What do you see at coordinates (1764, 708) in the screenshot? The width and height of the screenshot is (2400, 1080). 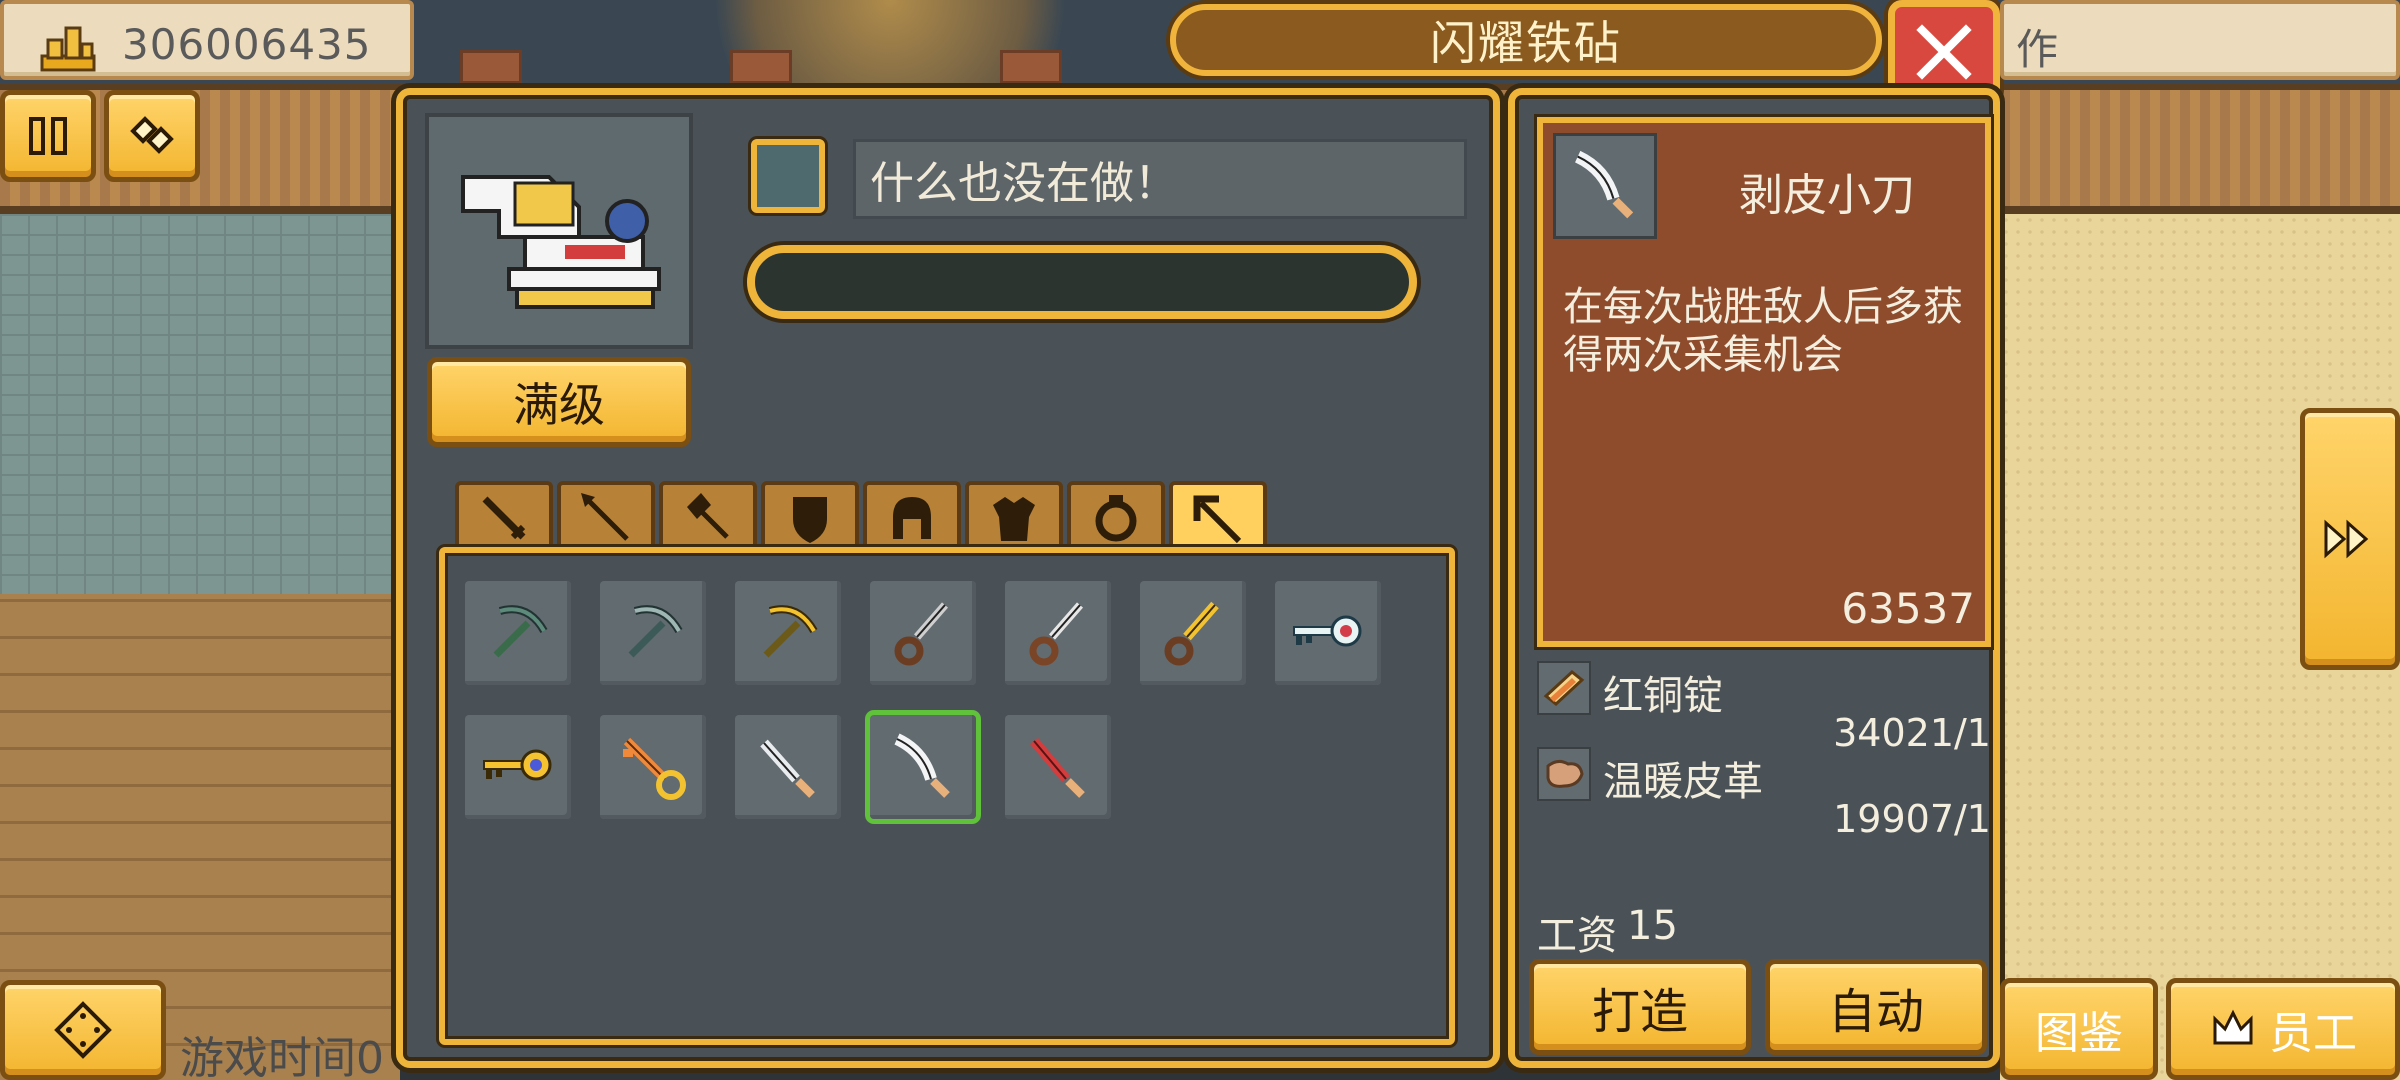 I see `material-row: 红铜锭 34021/1` at bounding box center [1764, 708].